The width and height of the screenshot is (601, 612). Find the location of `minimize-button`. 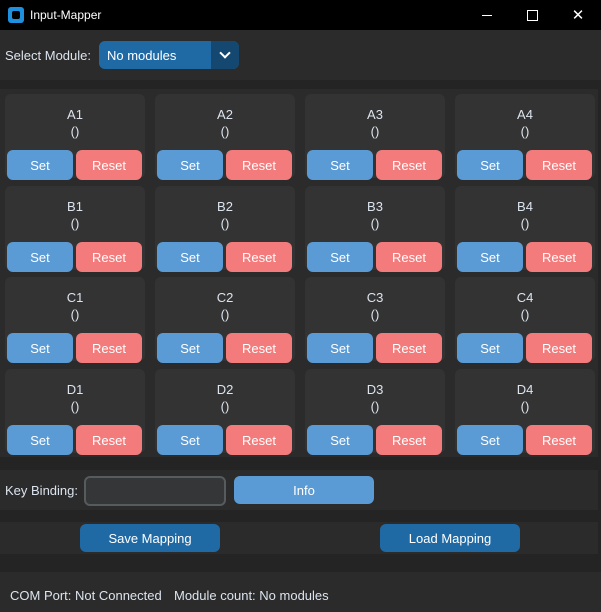

minimize-button is located at coordinates (487, 15).